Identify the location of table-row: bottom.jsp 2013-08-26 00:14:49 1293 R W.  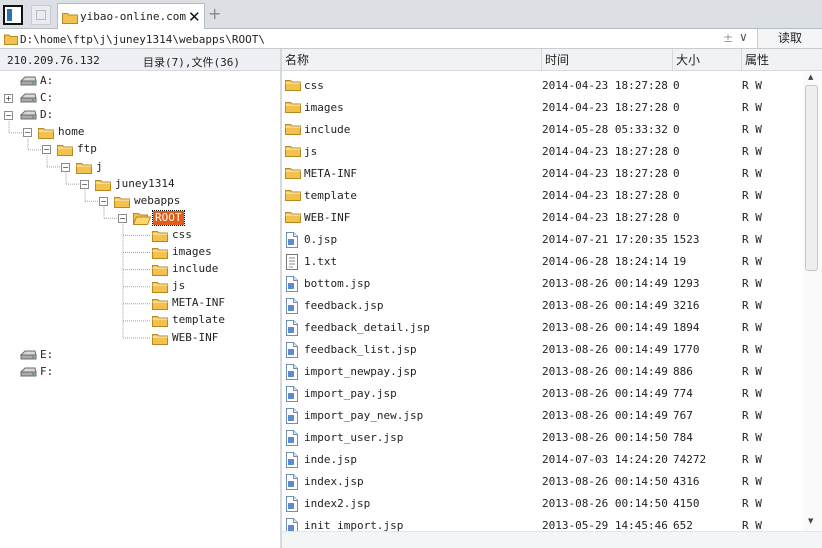
(542, 284).